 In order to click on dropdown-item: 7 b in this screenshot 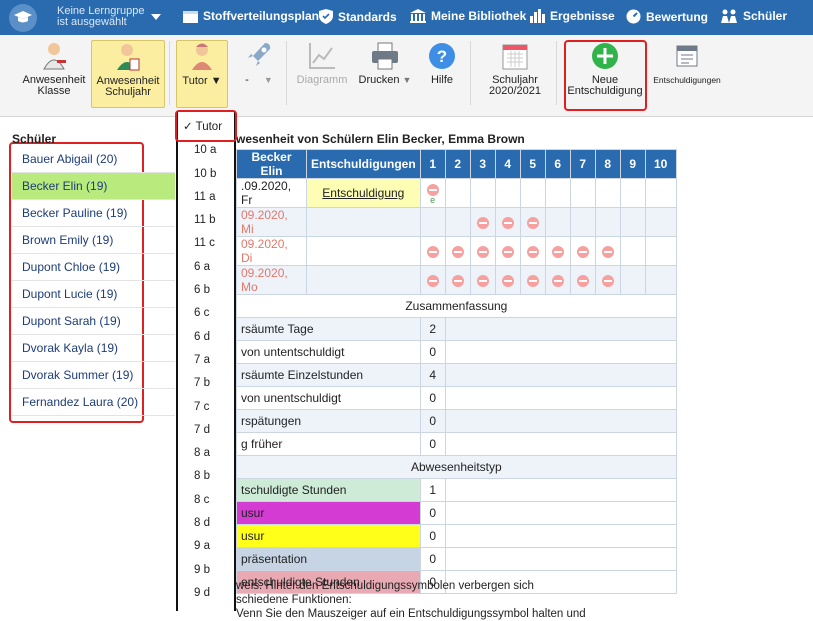, I will do `click(206, 383)`.